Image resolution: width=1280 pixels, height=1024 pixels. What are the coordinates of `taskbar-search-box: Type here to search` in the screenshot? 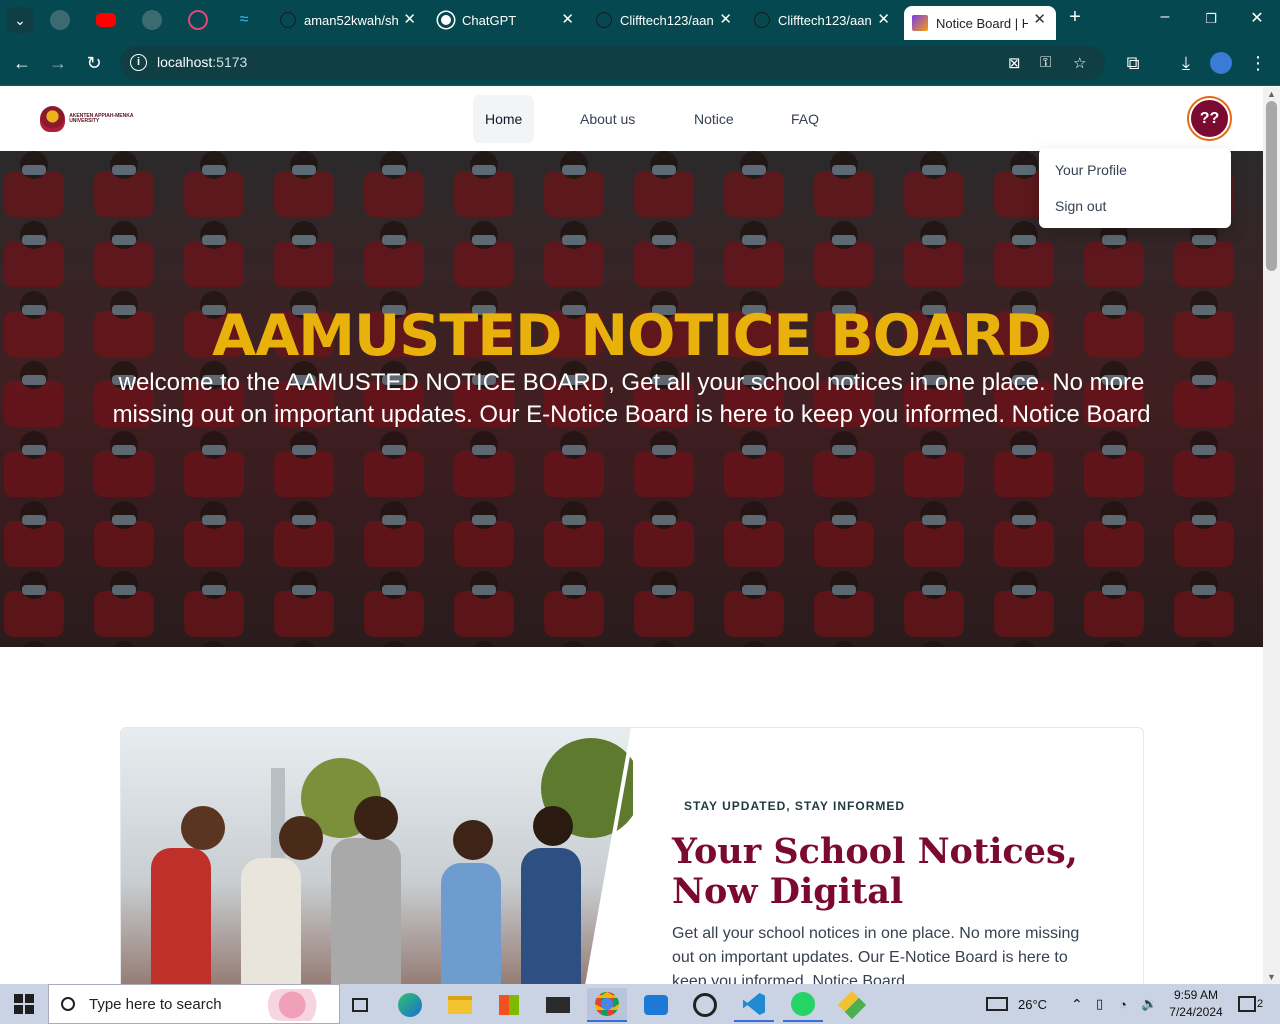 It's located at (194, 1004).